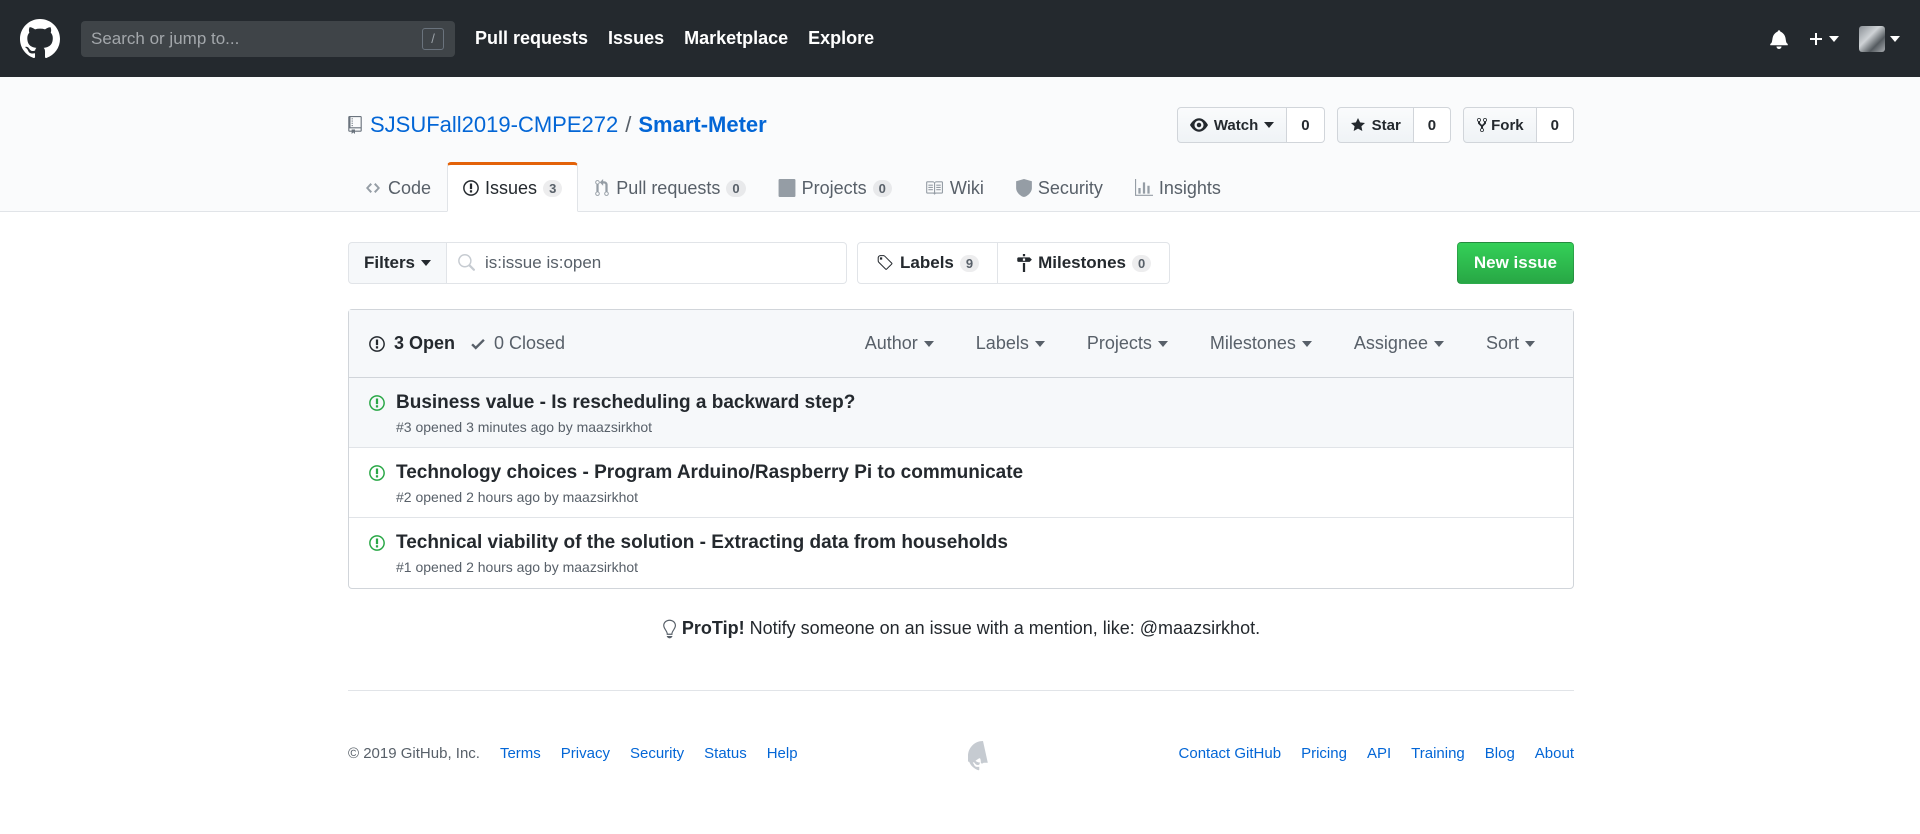 The image size is (1920, 834). I want to click on repo-owner-link: SJSUFall2019-CMPE272, so click(494, 125).